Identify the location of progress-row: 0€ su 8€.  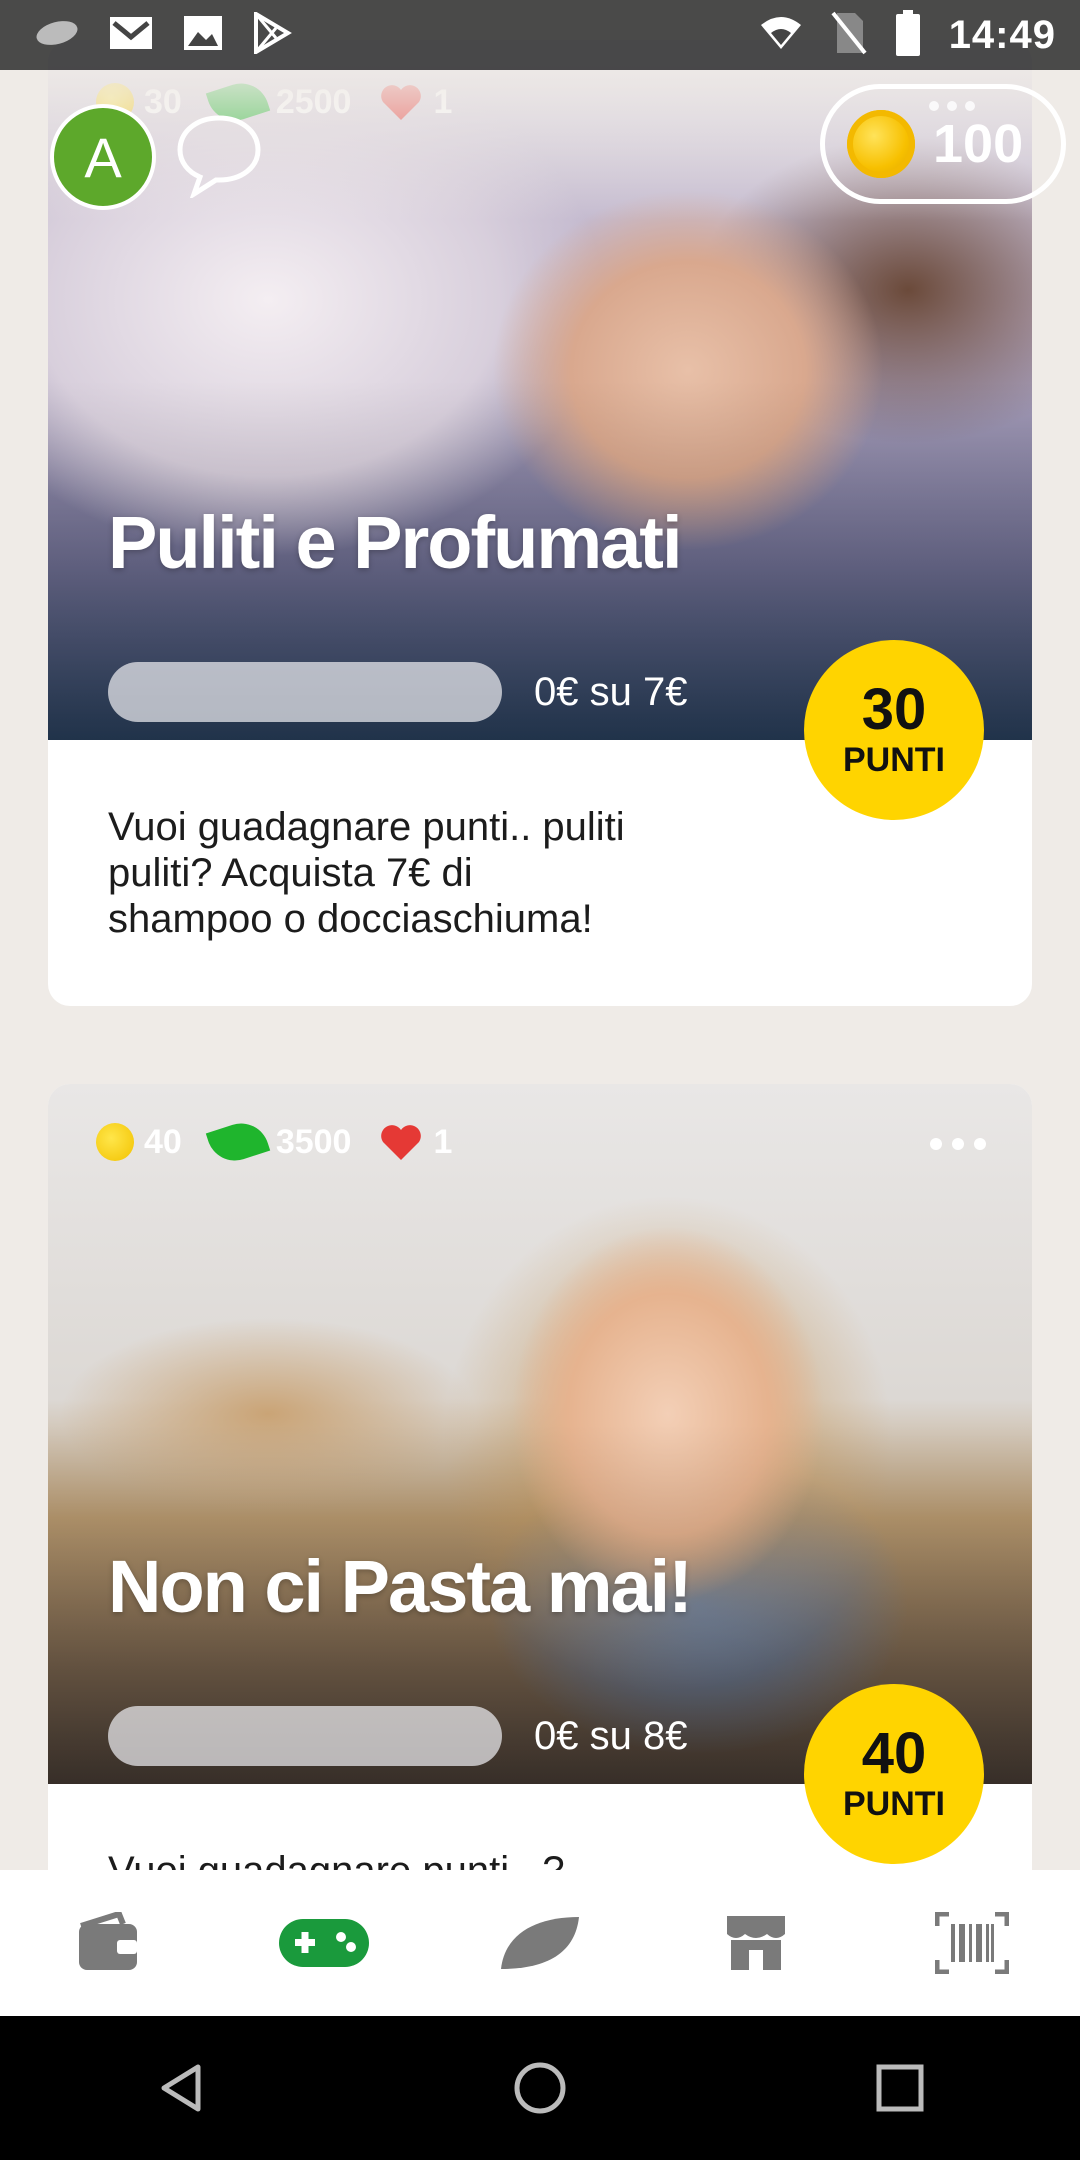
(397, 1736).